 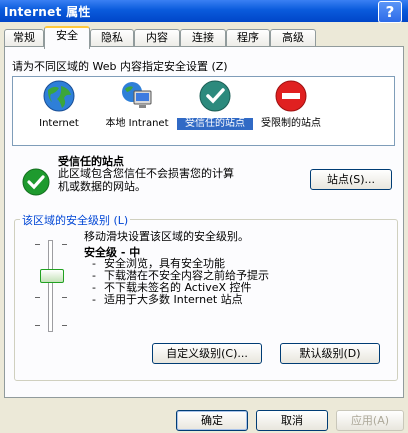 I want to click on slider-hint: 移动滑块设置该区域的安全级别。, so click(x=166, y=236).